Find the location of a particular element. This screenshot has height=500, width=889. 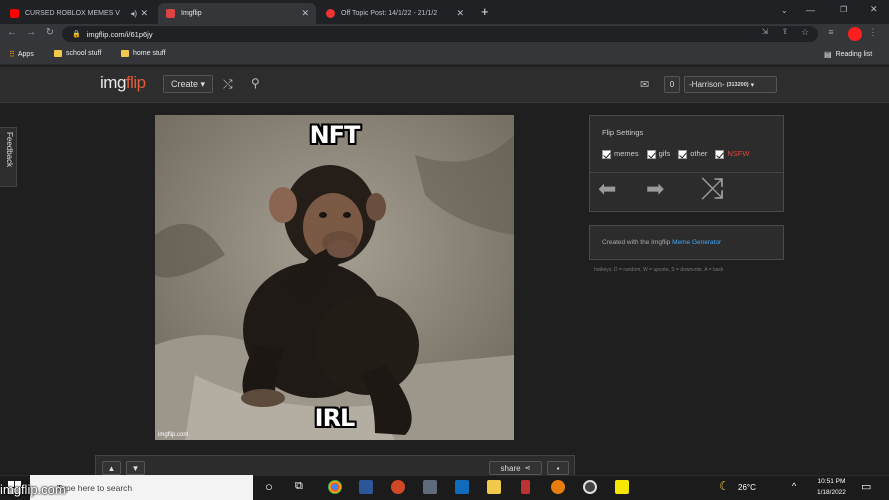

sticky-notes-icon is located at coordinates (622, 487).